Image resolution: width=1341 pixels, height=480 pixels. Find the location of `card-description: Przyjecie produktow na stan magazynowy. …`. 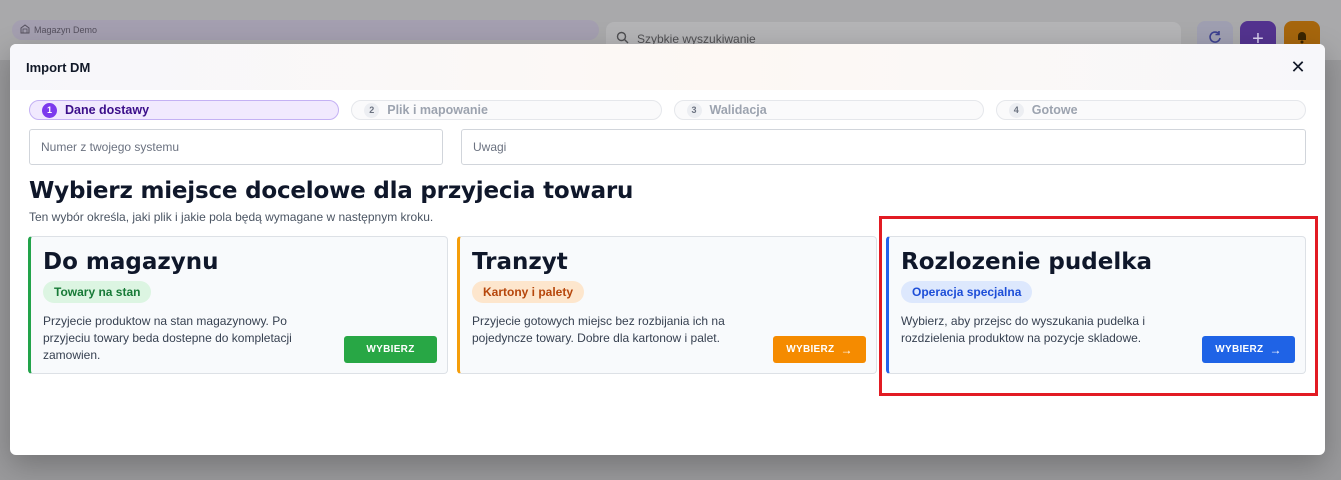

card-description: Przyjecie produktow na stan magazynowy. … is located at coordinates (167, 338).